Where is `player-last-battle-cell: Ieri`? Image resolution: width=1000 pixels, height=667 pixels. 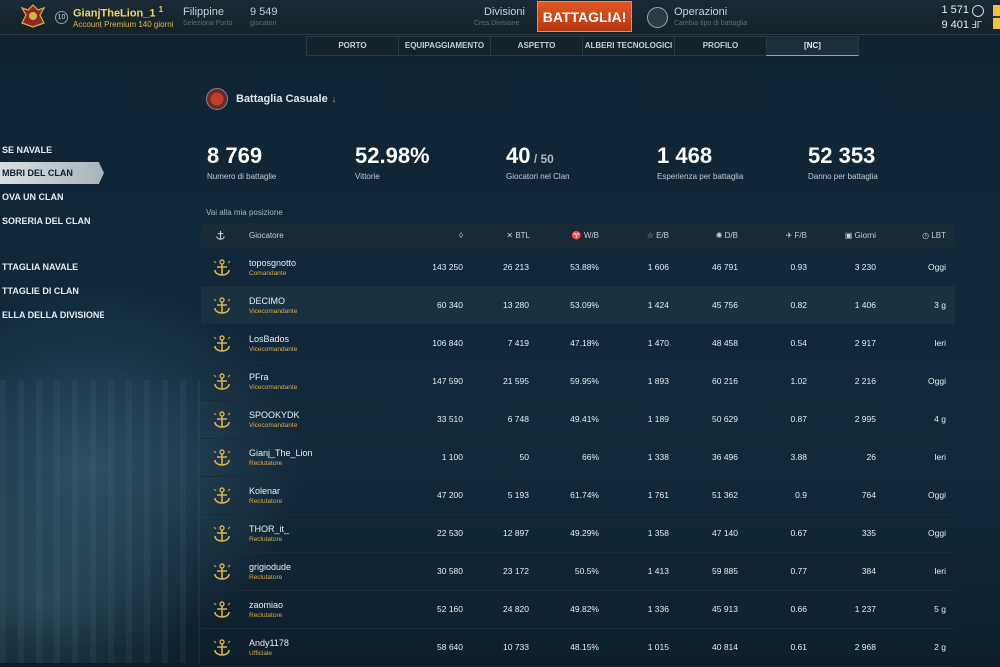
player-last-battle-cell: Ieri is located at coordinates (940, 343).